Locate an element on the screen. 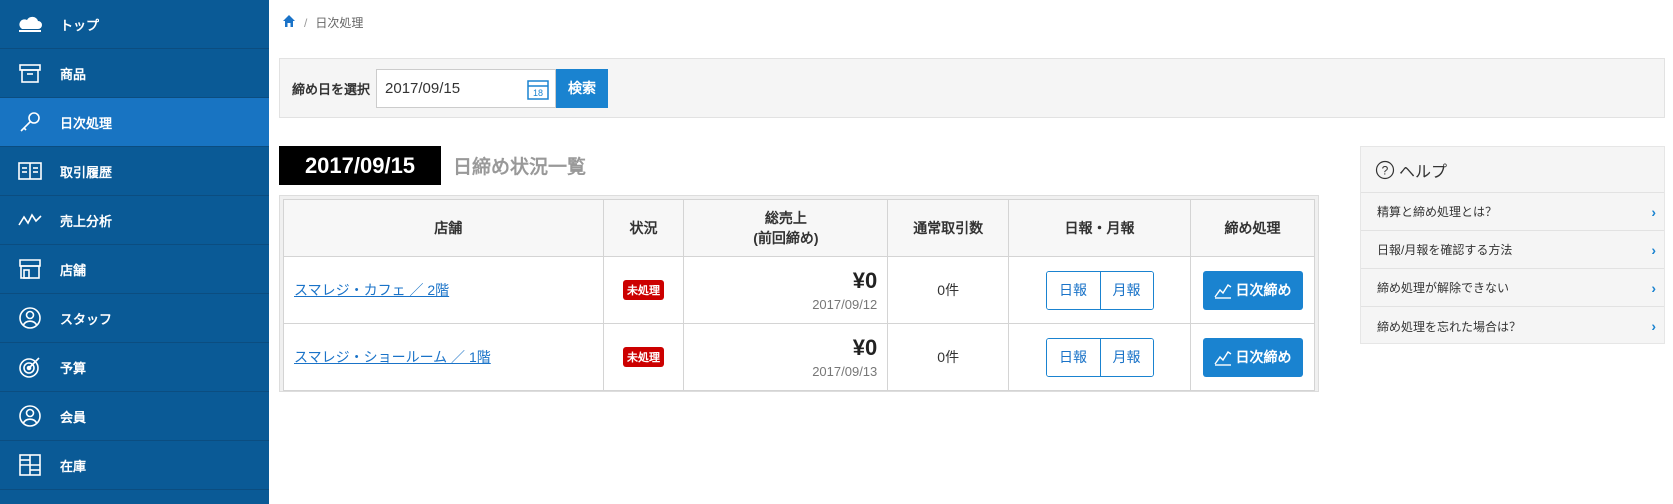 The height and width of the screenshot is (504, 1673). close-date-label: 締め日を選択 is located at coordinates (331, 89).